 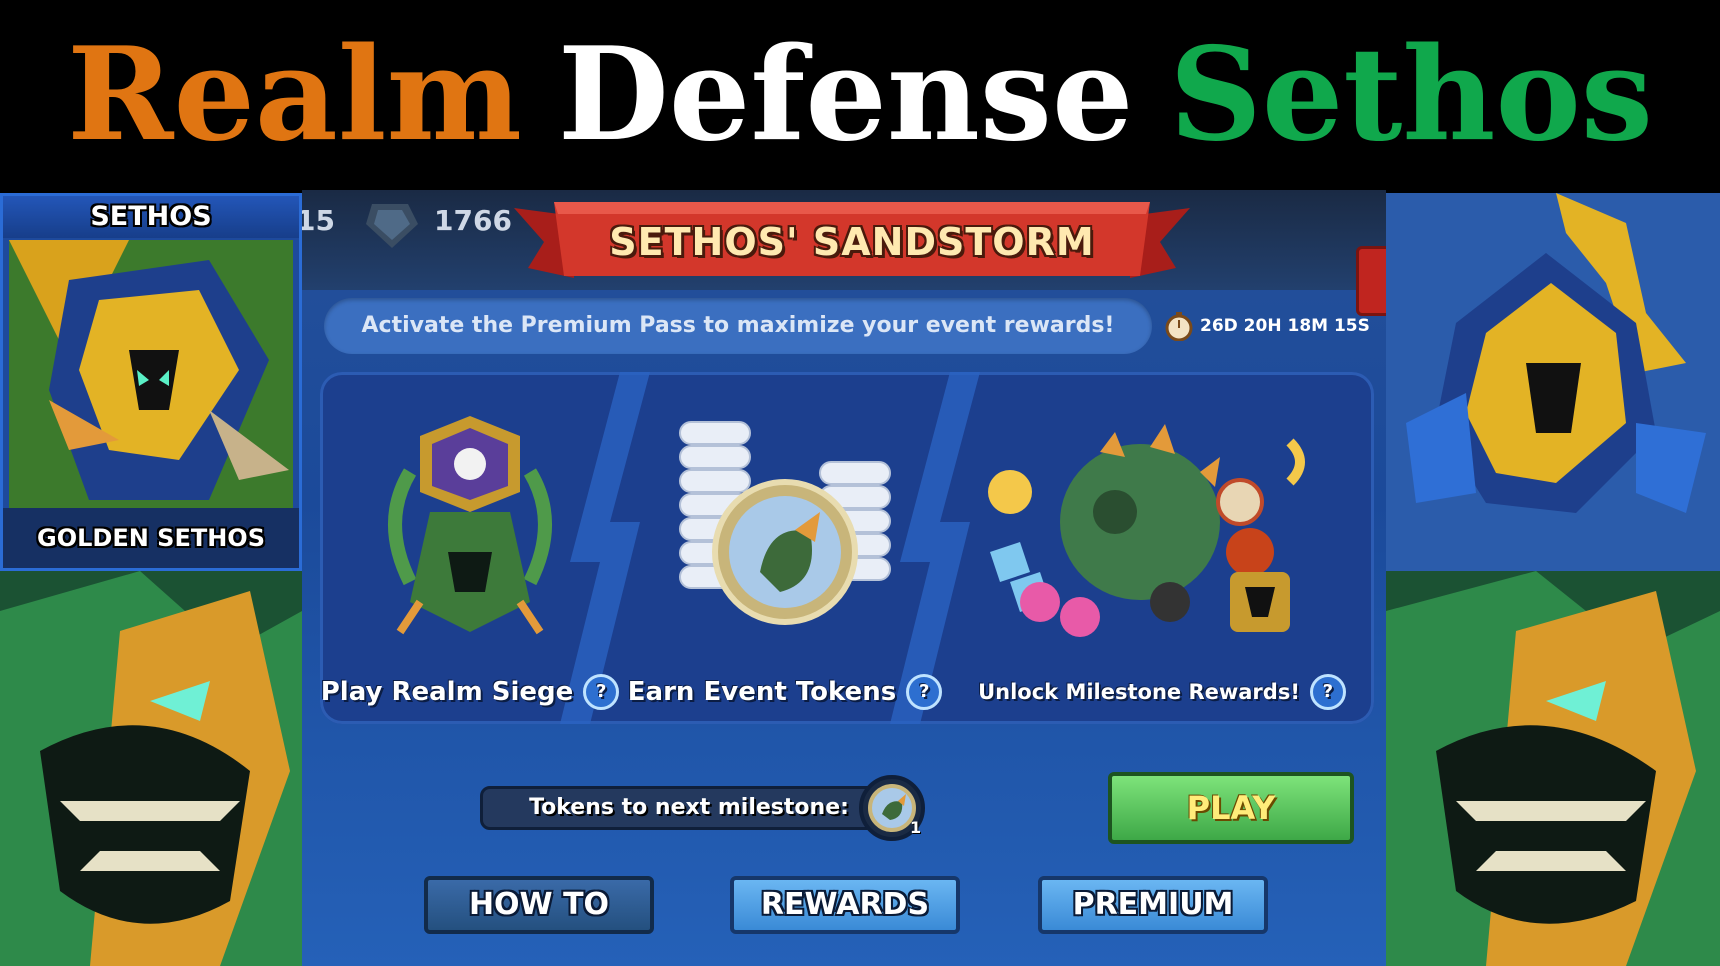 What do you see at coordinates (1153, 905) in the screenshot?
I see `premium-button: PREMIUM` at bounding box center [1153, 905].